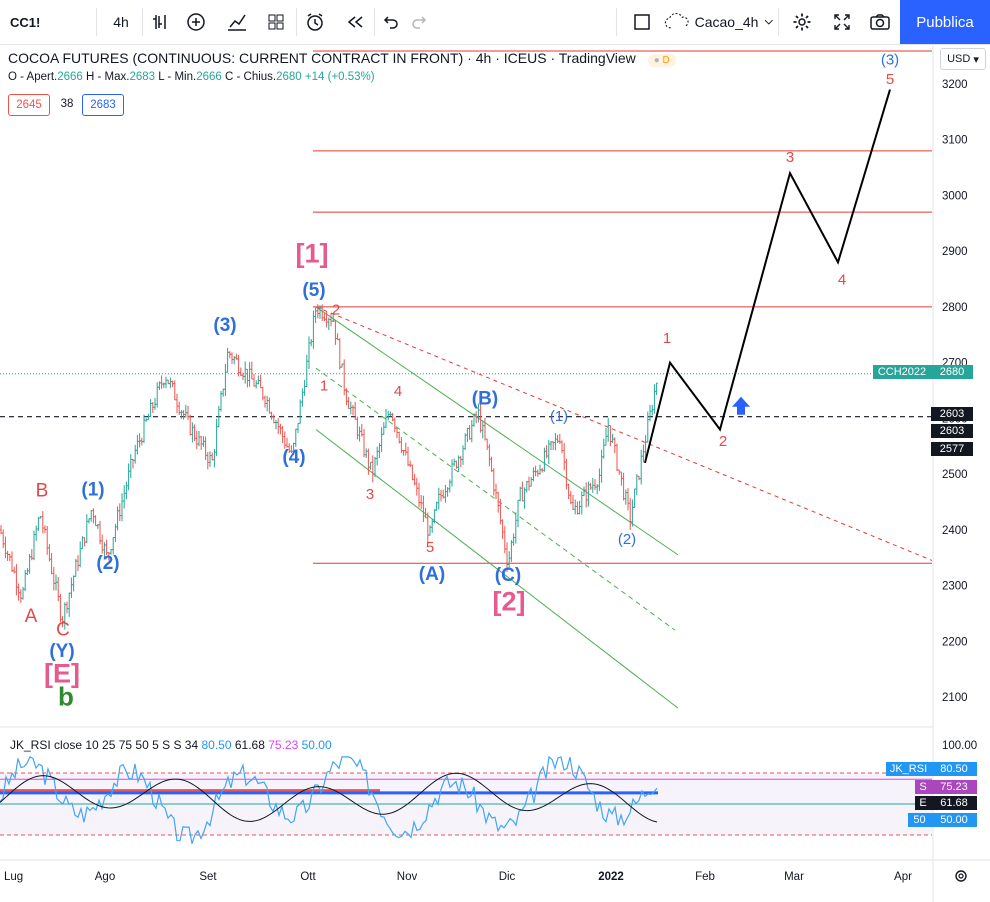 The width and height of the screenshot is (990, 902). What do you see at coordinates (945, 22) in the screenshot?
I see `publish-button: Pubblica` at bounding box center [945, 22].